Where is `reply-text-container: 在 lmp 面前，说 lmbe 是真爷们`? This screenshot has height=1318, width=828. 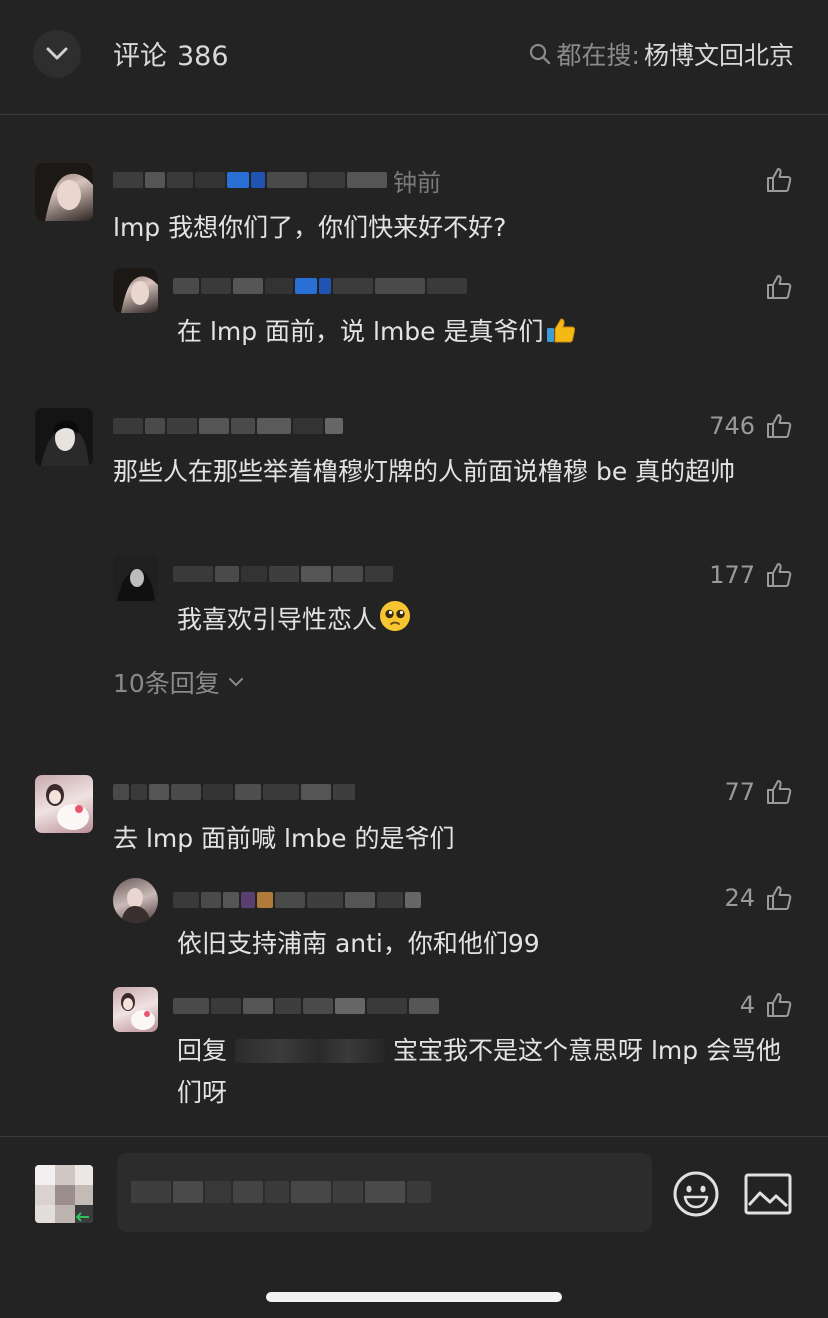 reply-text-container: 在 lmp 面前，说 lmbe 是真爷们 is located at coordinates (487, 332).